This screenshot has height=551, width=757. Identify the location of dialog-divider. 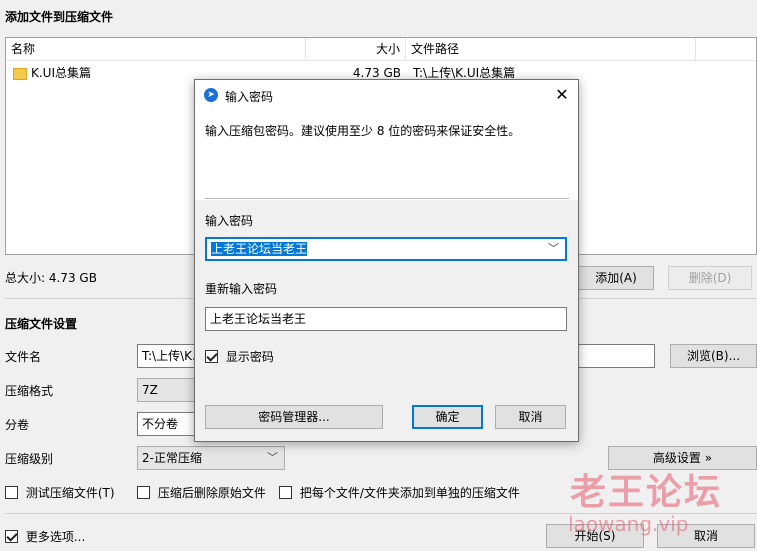
(387, 198).